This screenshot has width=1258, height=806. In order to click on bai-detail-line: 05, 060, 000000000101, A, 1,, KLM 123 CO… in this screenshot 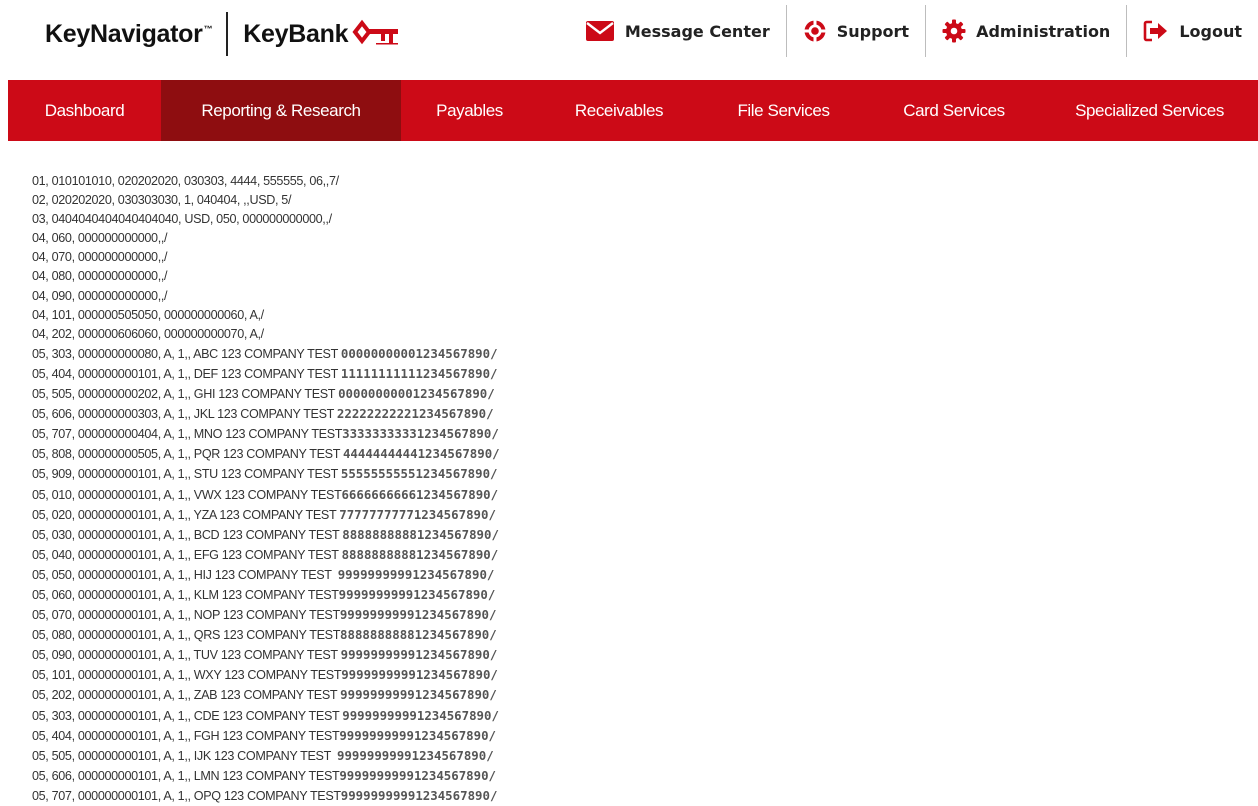, I will do `click(635, 595)`.